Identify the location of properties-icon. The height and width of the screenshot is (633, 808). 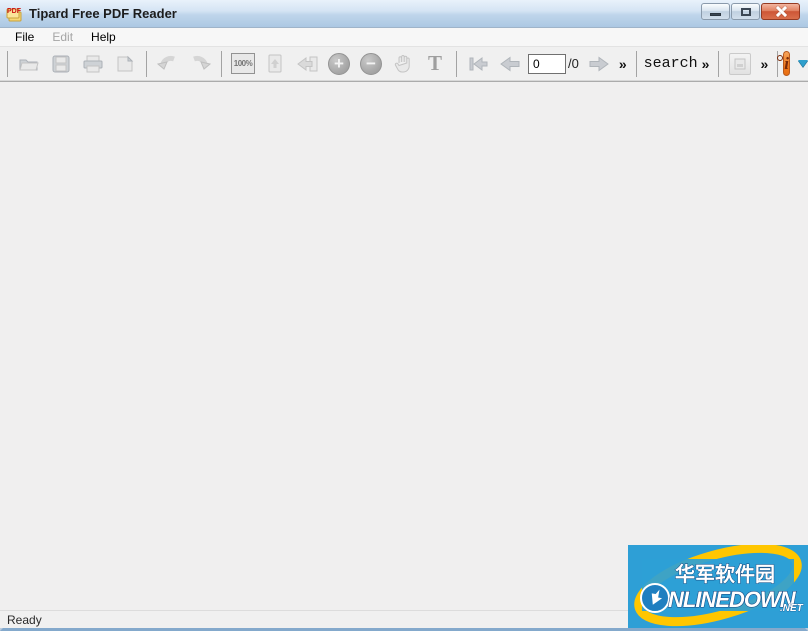
(740, 63).